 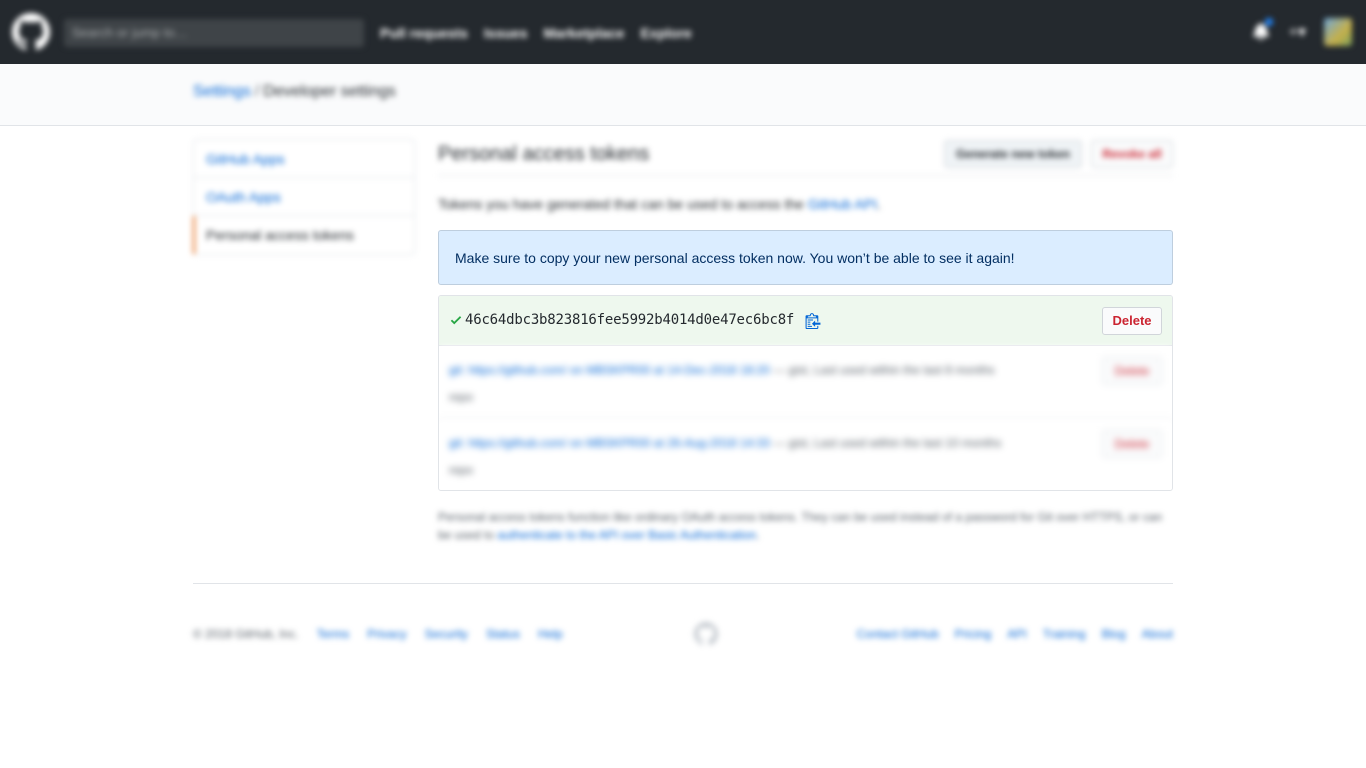 I want to click on bell-icon, so click(x=1262, y=31).